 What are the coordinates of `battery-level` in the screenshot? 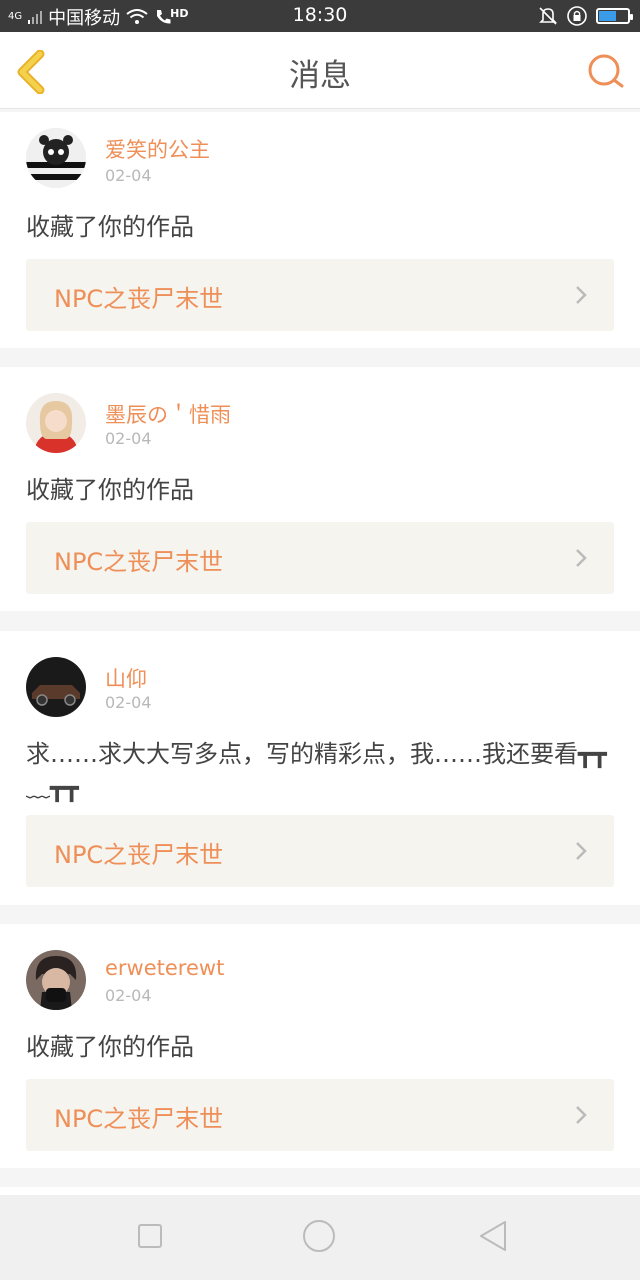 It's located at (607, 16).